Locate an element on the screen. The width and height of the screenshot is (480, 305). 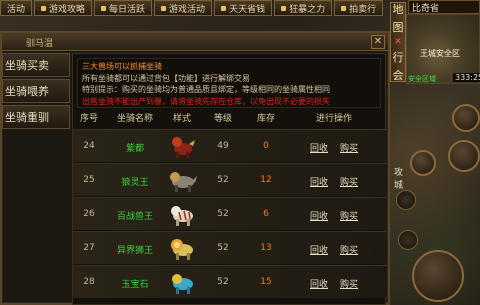
tab-daily-savings: 天天省钱 is located at coordinates (243, 8).